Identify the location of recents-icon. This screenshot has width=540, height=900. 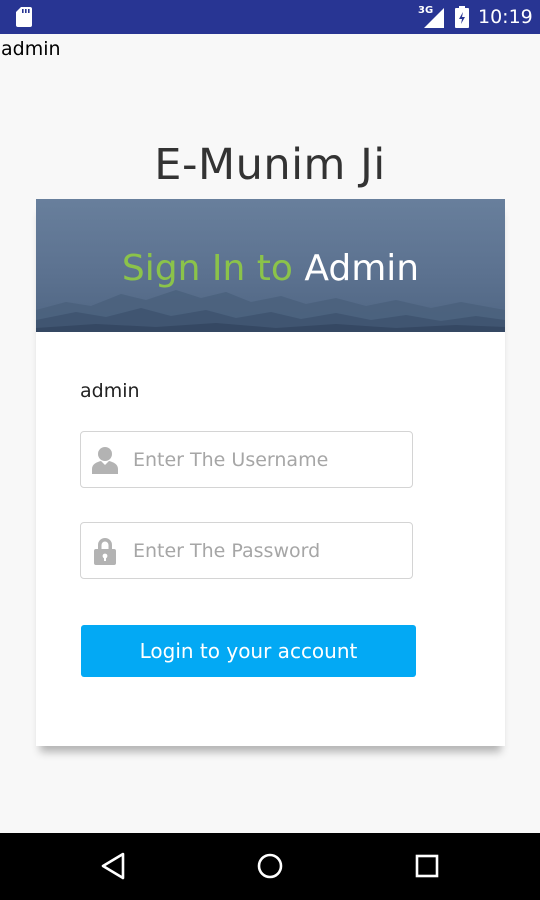
(427, 866).